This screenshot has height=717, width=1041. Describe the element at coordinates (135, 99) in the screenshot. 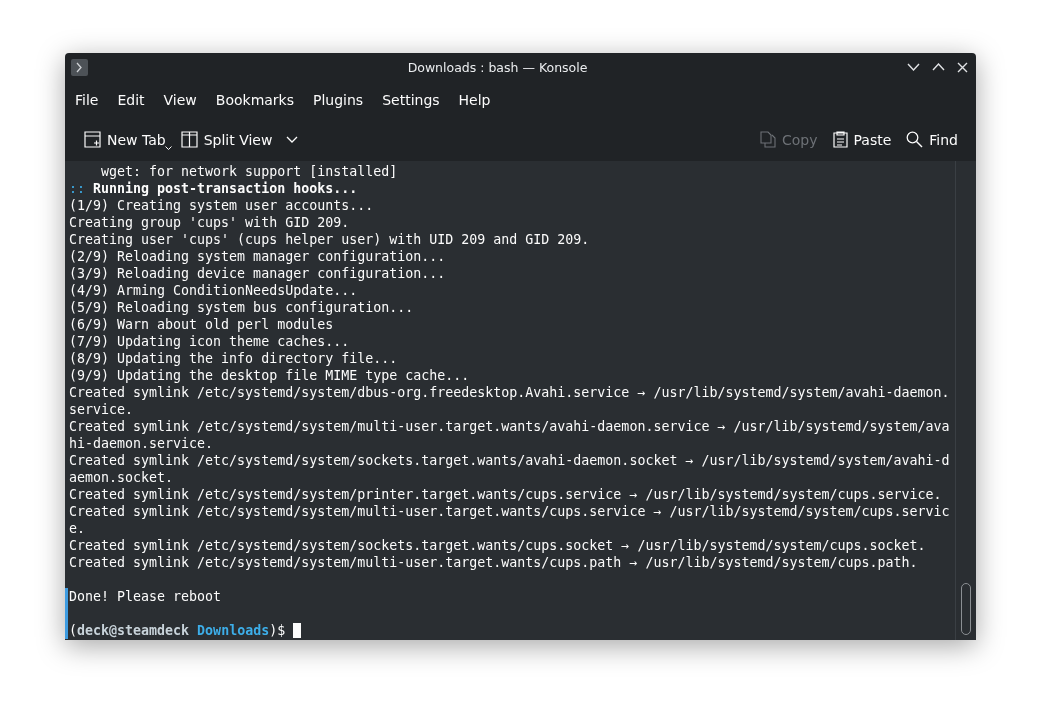

I see `menu-item: Edit` at that location.